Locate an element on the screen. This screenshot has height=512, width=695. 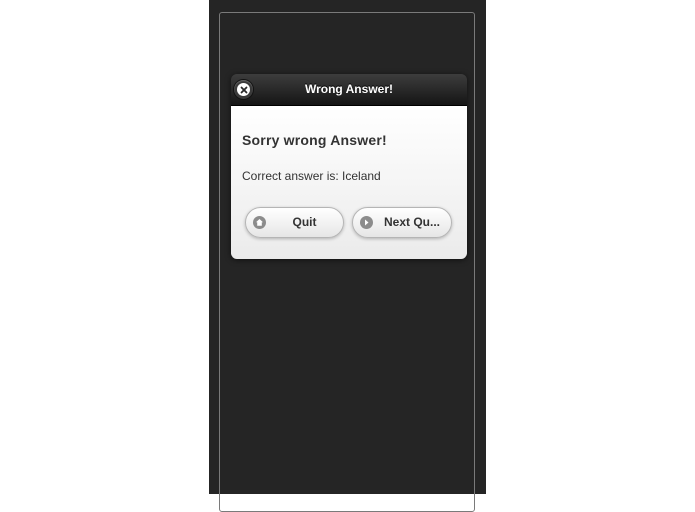
dialog-header: Wrong Answer! is located at coordinates (349, 90).